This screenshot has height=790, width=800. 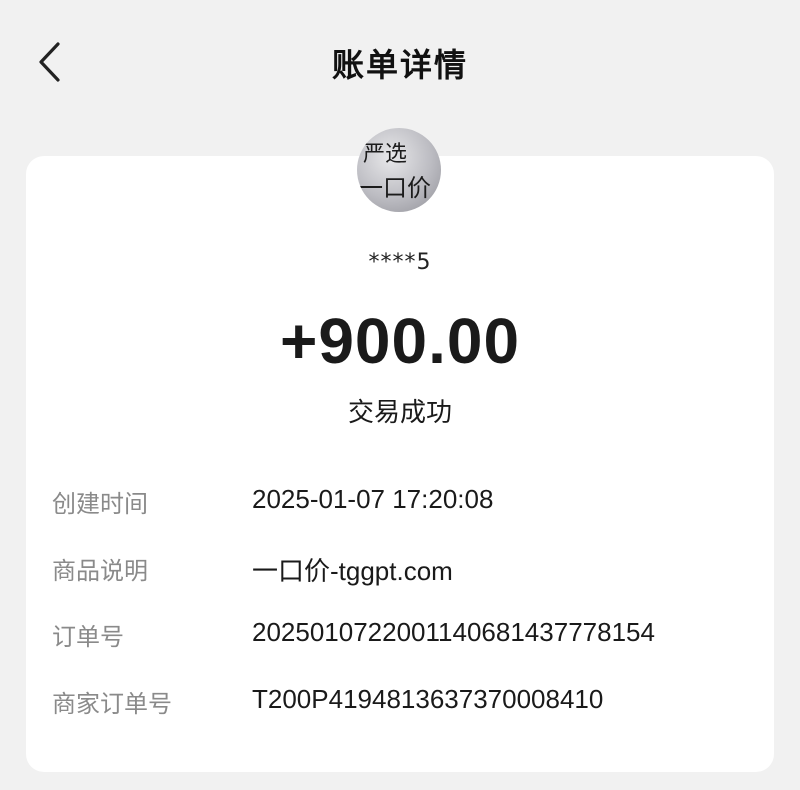 What do you see at coordinates (100, 504) in the screenshot?
I see `detail-label: 创建时间` at bounding box center [100, 504].